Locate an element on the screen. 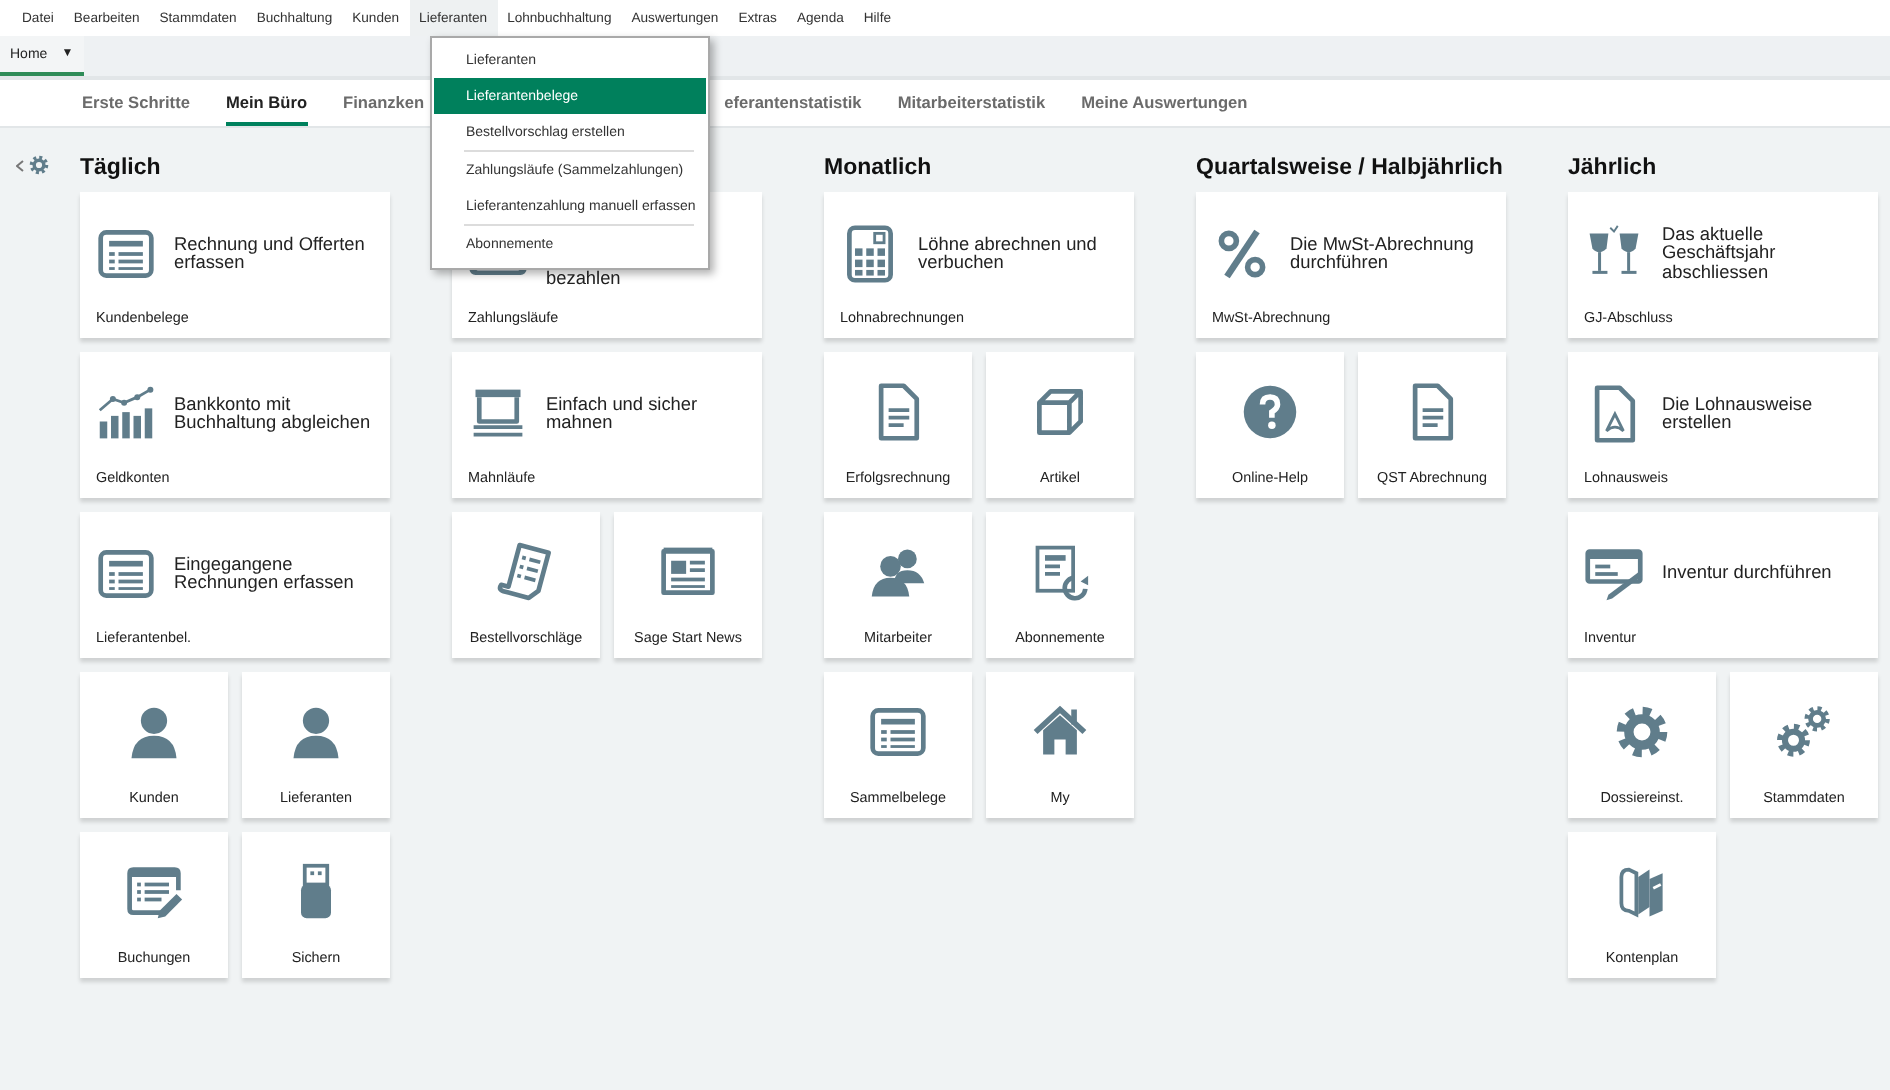 This screenshot has height=1090, width=1890. section-heading: Täglich is located at coordinates (121, 169).